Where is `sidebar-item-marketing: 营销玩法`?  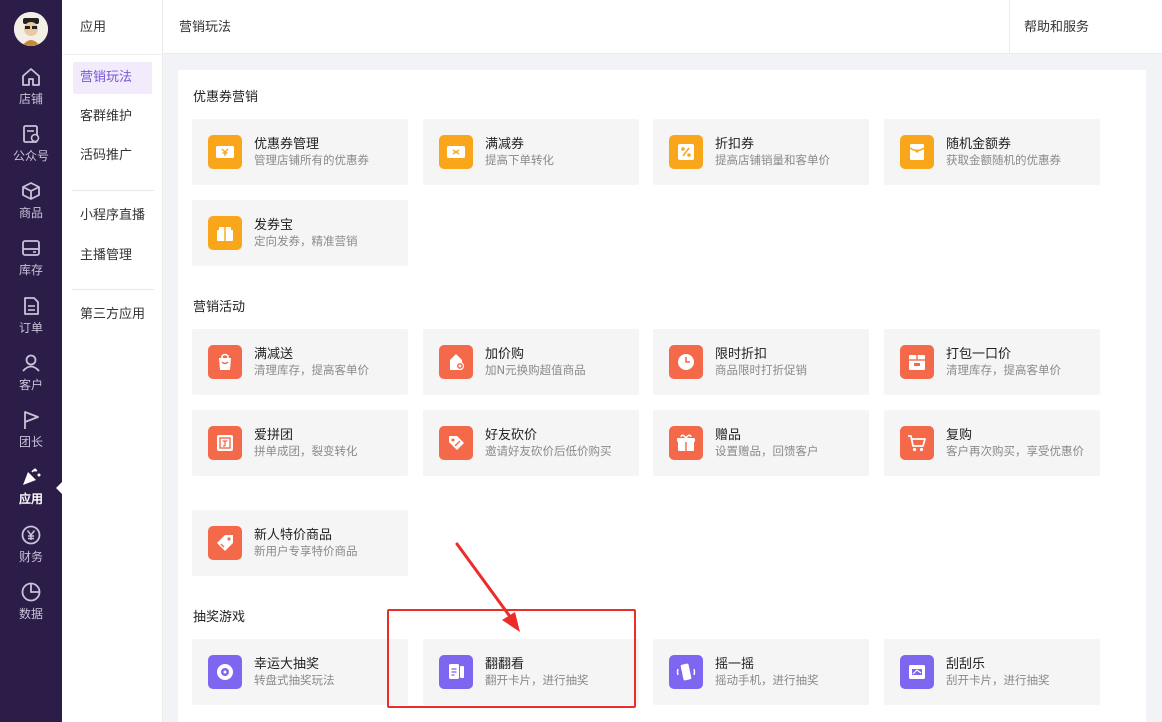
sidebar-item-marketing: 营销玩法 is located at coordinates (112, 78).